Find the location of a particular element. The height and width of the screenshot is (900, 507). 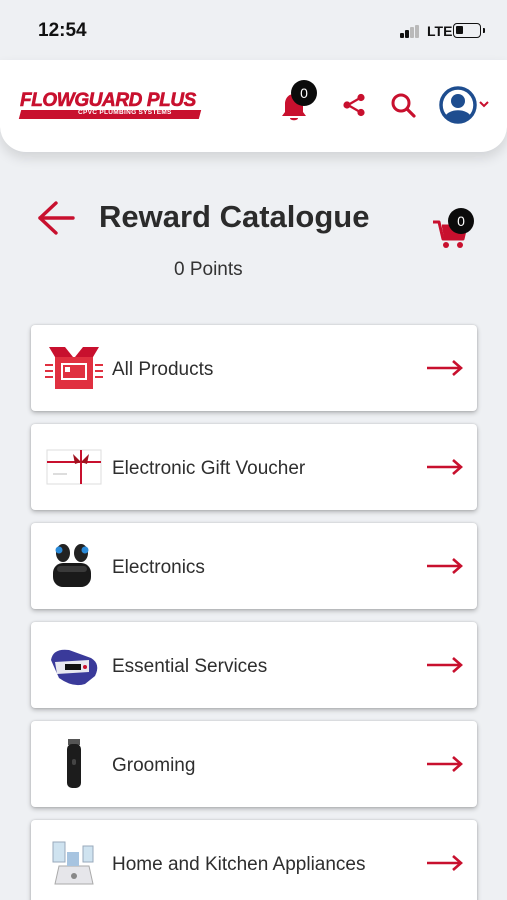

category-label: Electronics is located at coordinates (158, 567).